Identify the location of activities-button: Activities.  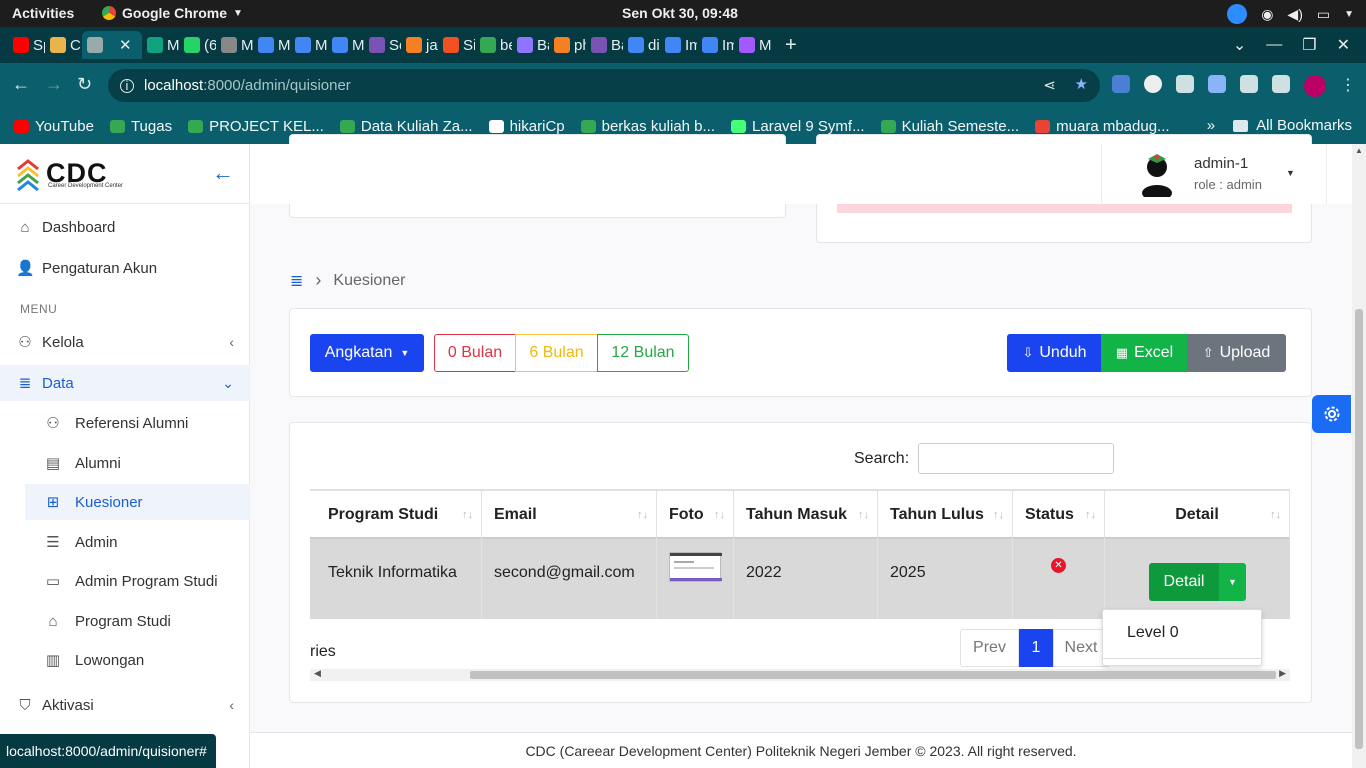
(43, 13).